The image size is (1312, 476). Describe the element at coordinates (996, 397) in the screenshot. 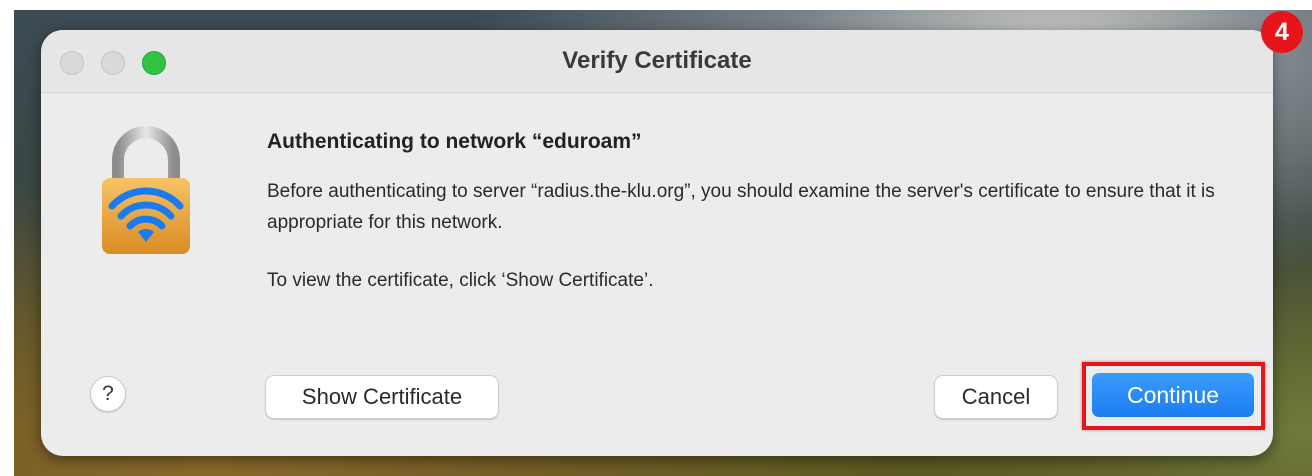

I see `cancel-button: Cancel` at that location.